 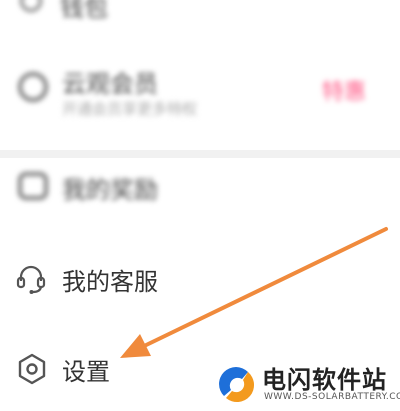 I want to click on rewards-icon, so click(x=33, y=186).